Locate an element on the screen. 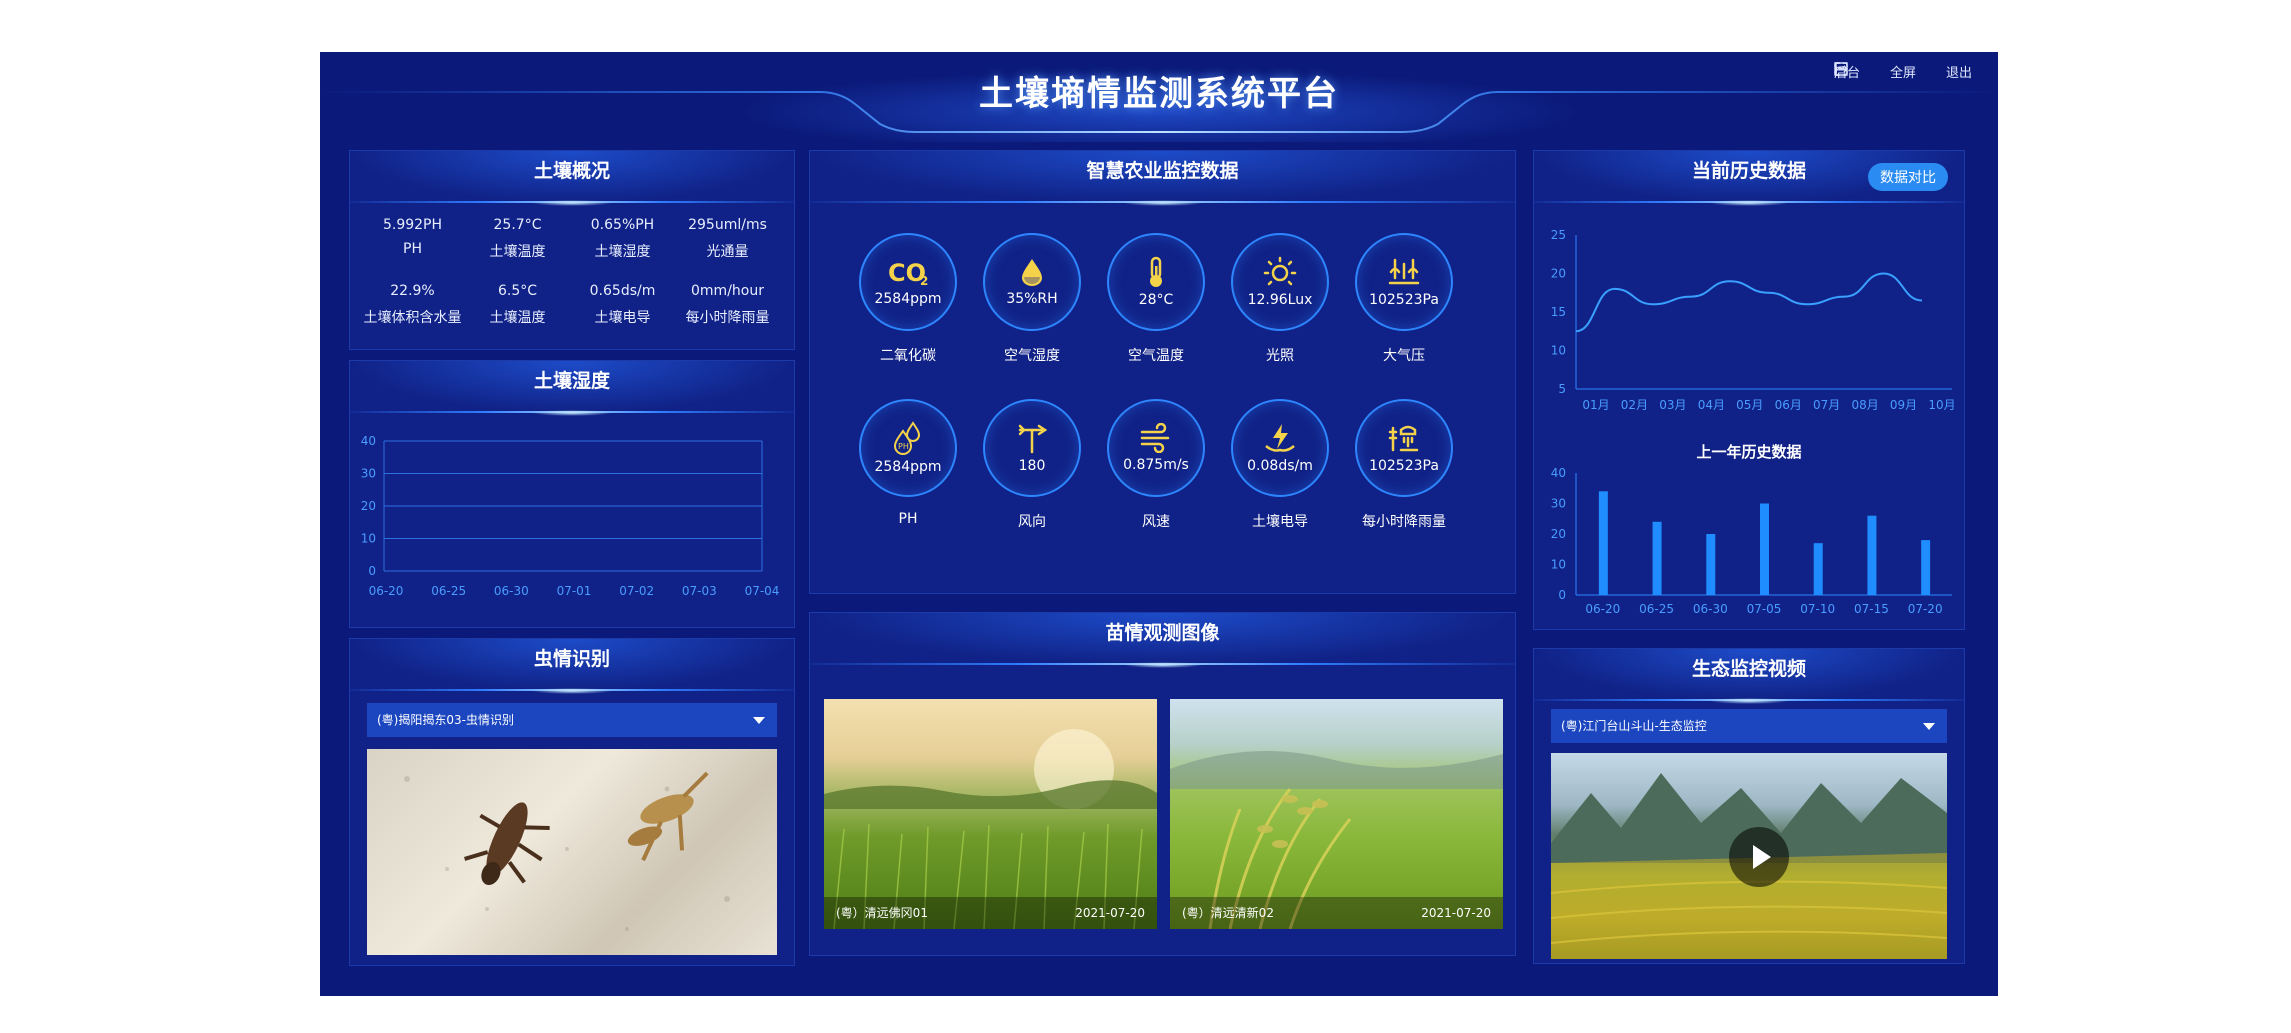  overview-label: 土壤温度 is located at coordinates (517, 318).